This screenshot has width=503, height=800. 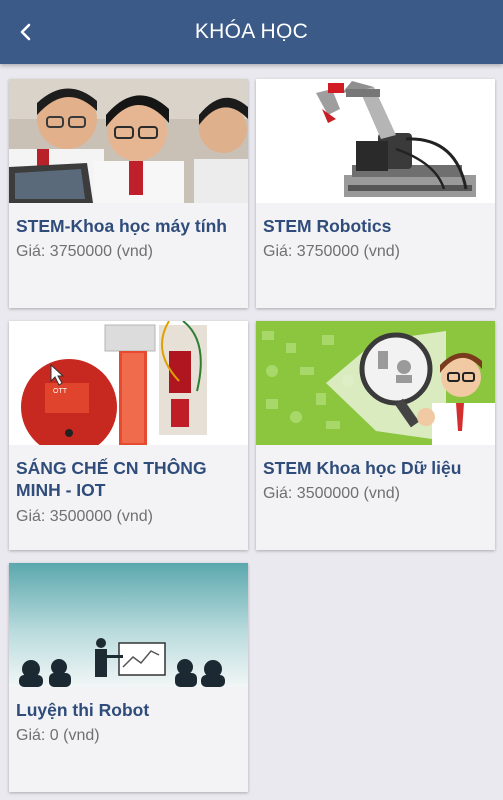 What do you see at coordinates (121, 226) in the screenshot?
I see `course-title: STEM-Khoa học máy tính` at bounding box center [121, 226].